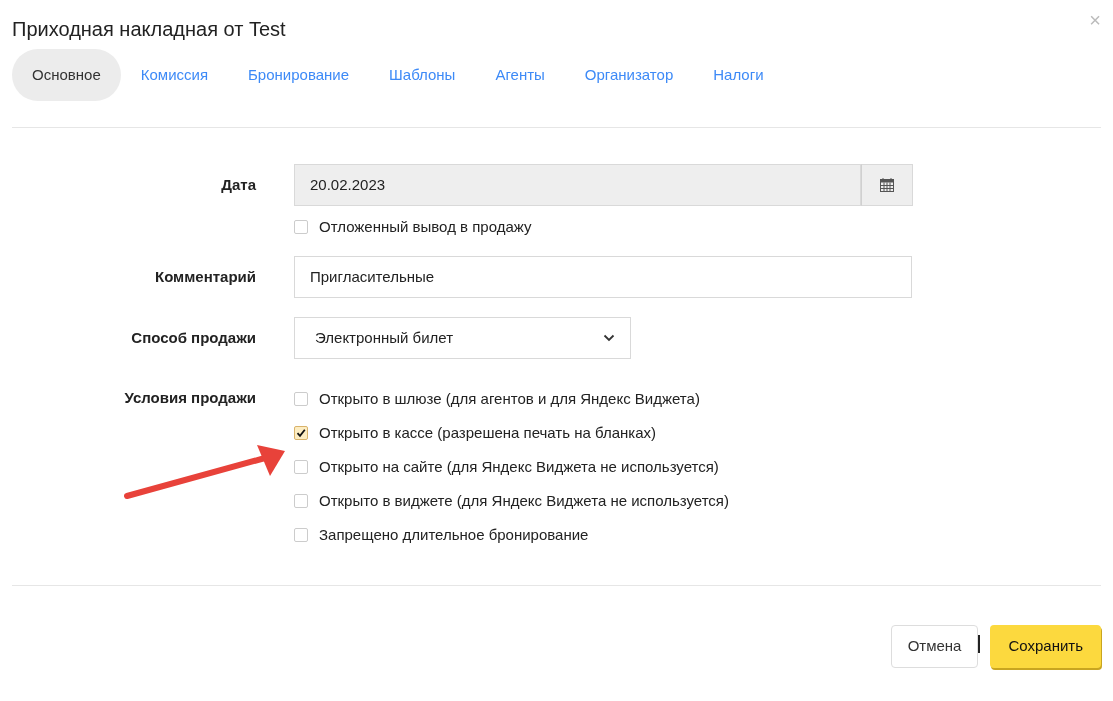  What do you see at coordinates (66, 74) in the screenshot?
I see `tab: Основное` at bounding box center [66, 74].